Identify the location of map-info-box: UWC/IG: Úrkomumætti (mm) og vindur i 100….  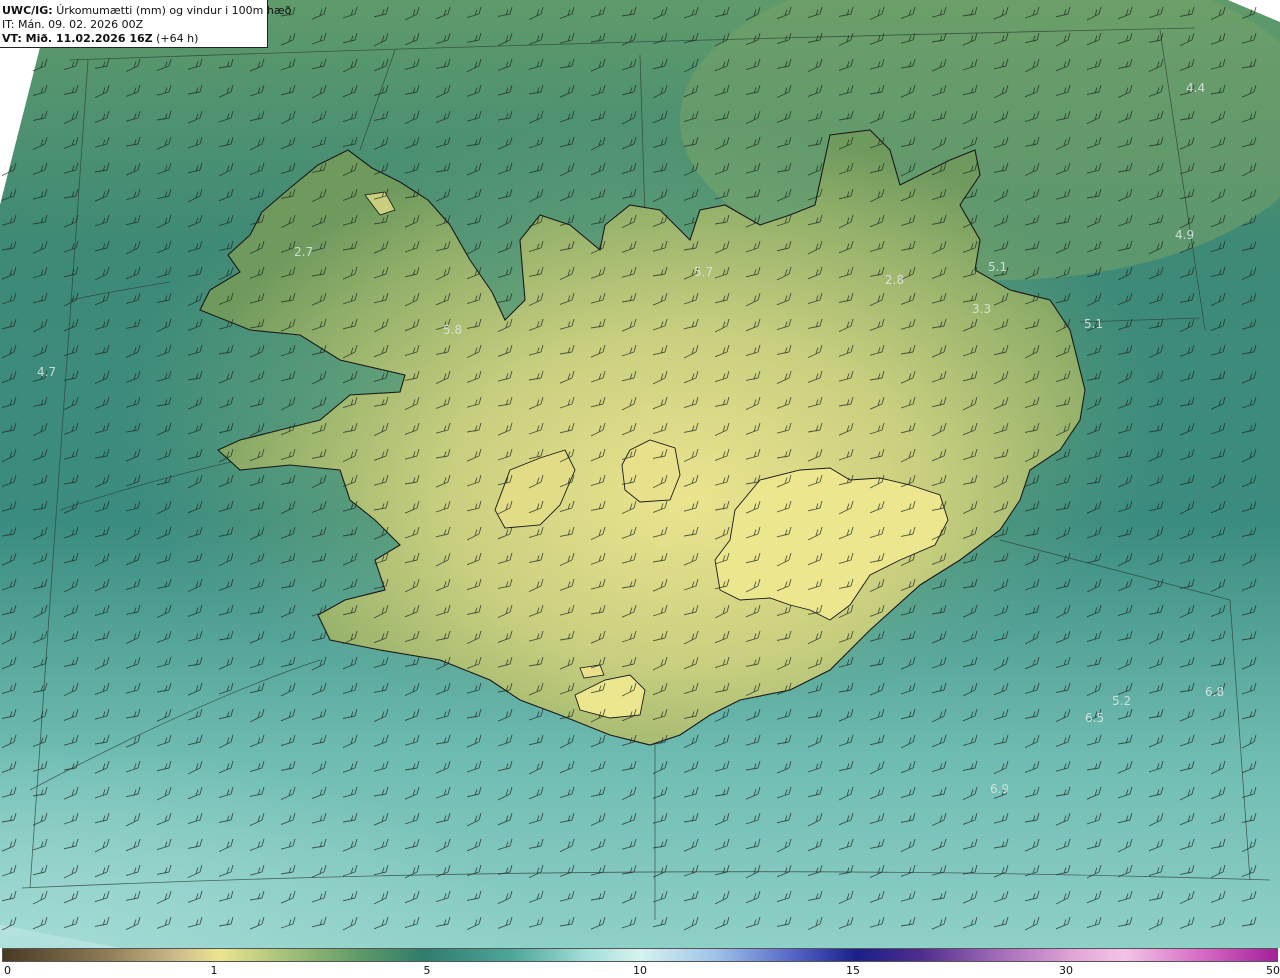
(145, 24).